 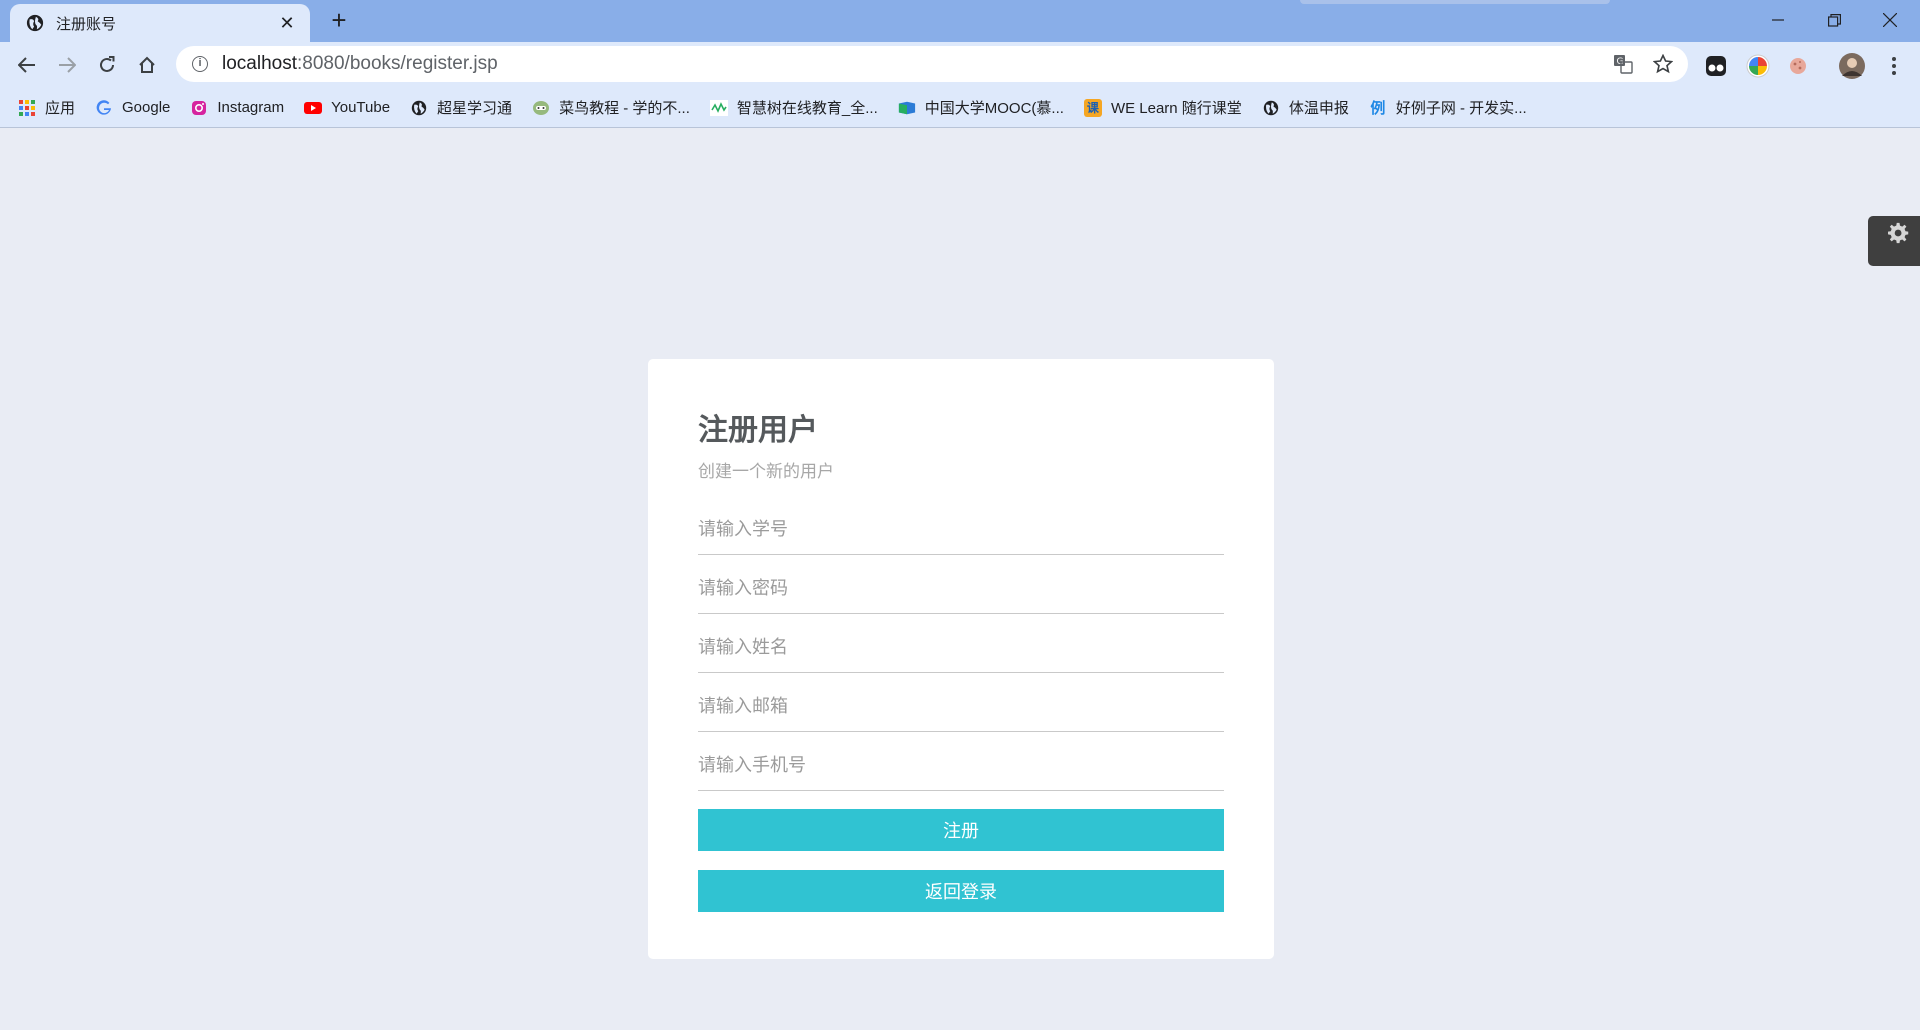 What do you see at coordinates (199, 108) in the screenshot?
I see `instagram-icon` at bounding box center [199, 108].